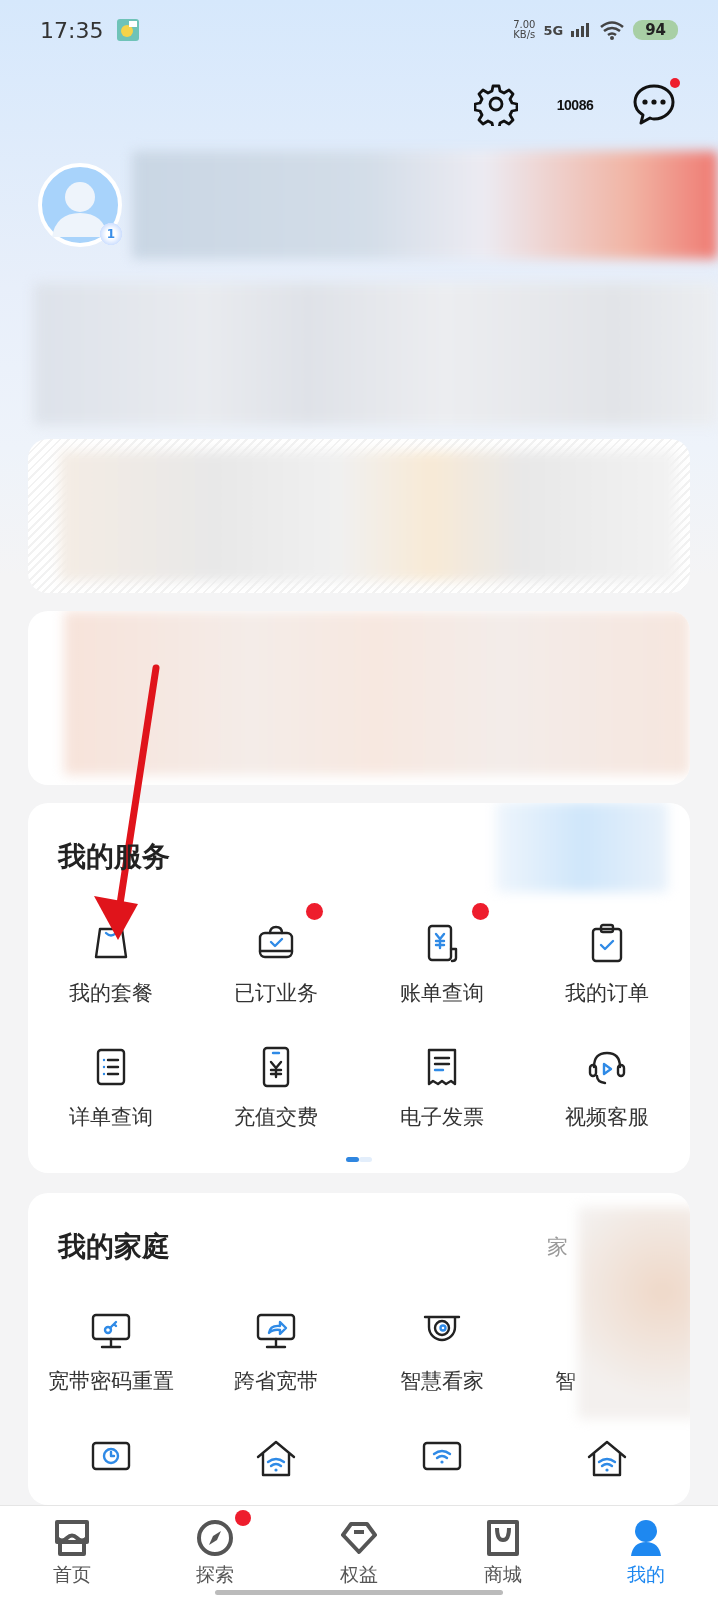  I want to click on service-item: 账单查询, so click(442, 954).